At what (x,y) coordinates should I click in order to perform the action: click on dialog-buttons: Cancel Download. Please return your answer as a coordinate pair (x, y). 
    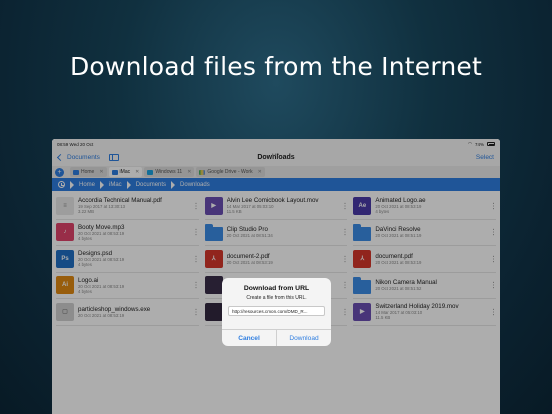
    Looking at the image, I should click on (276, 337).